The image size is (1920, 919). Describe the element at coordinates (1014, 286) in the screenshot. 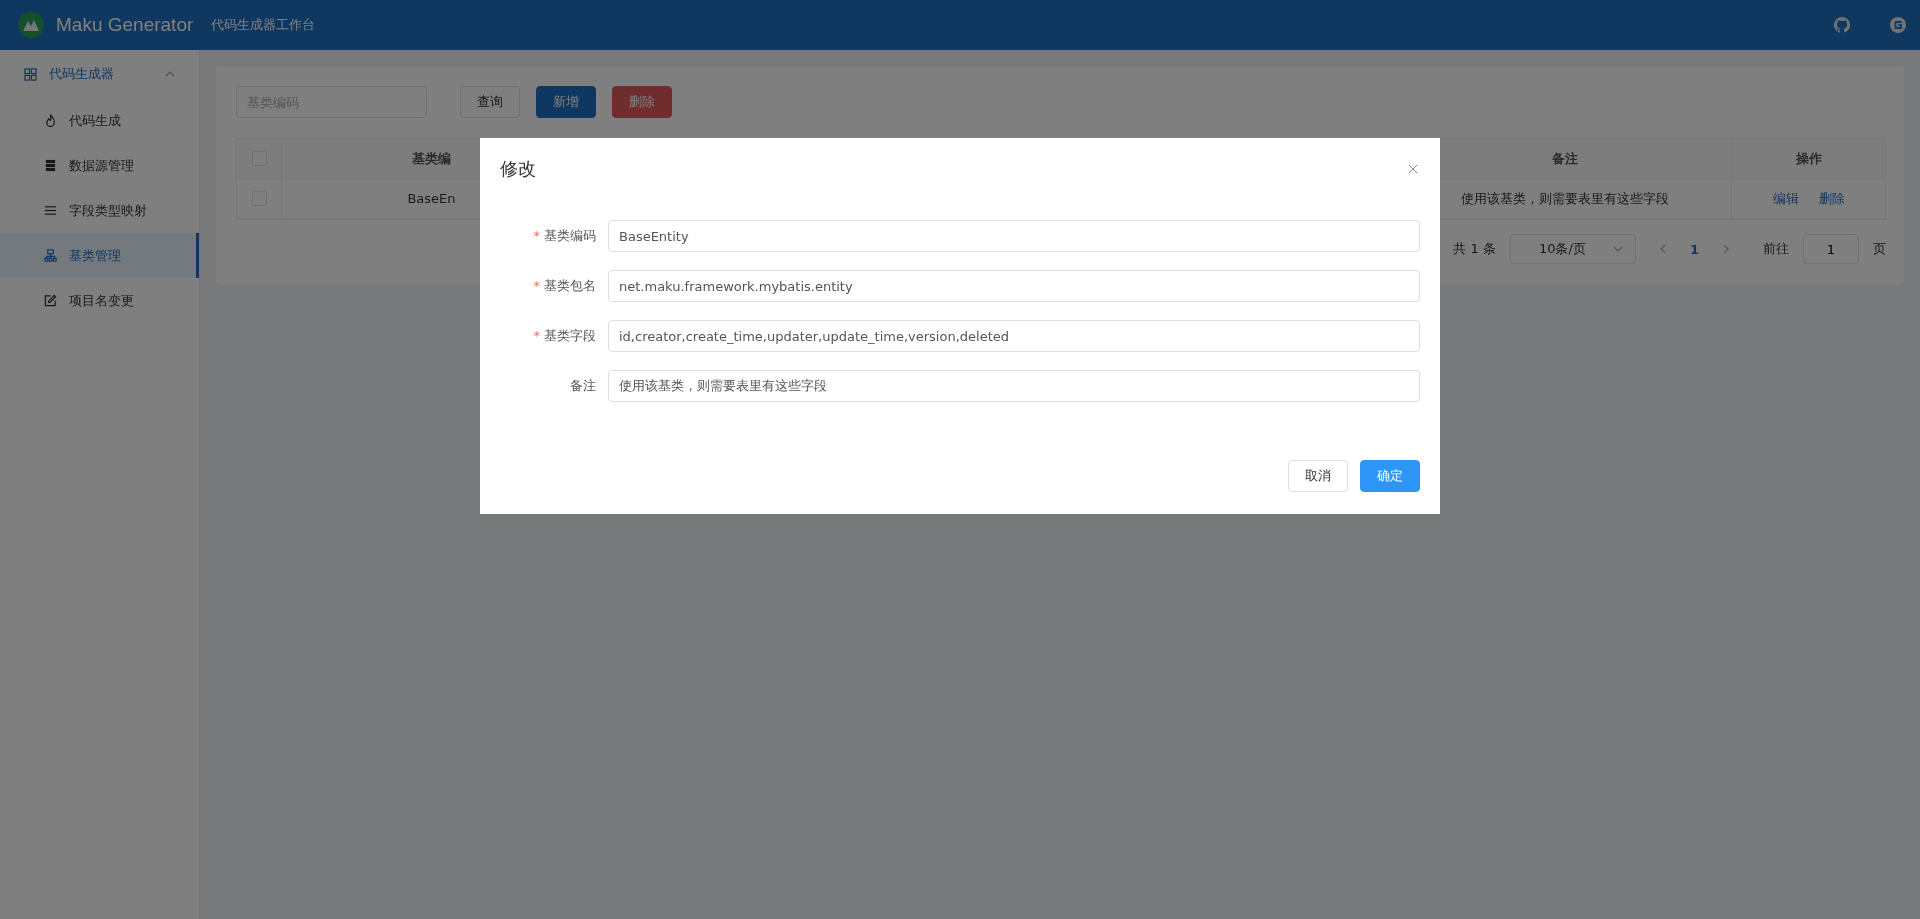

I see `text-field: net.maku.framework.mybatis.entity` at that location.